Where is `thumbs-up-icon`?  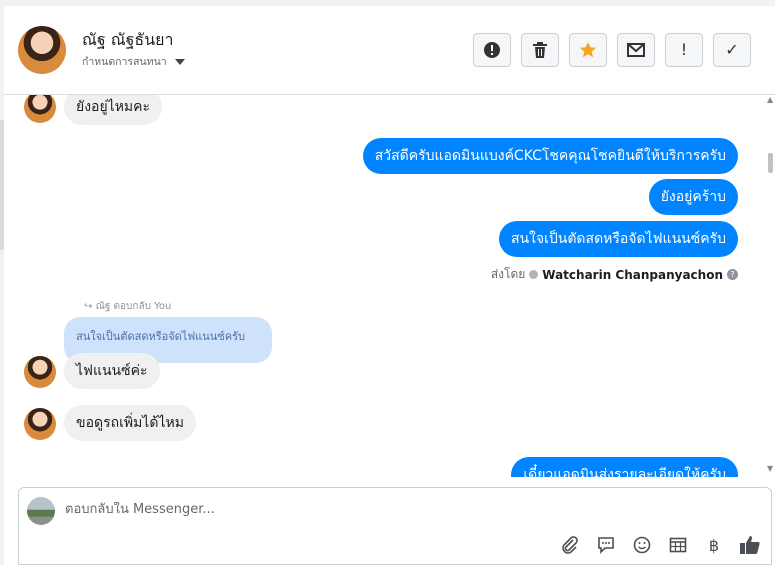
thumbs-up-icon is located at coordinates (750, 545).